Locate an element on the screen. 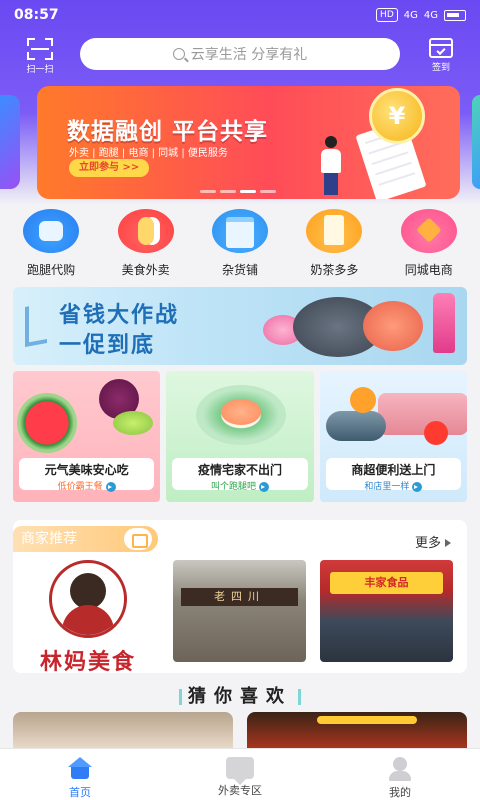 This screenshot has width=480, height=800. courier-box-icon is located at coordinates (51, 231).